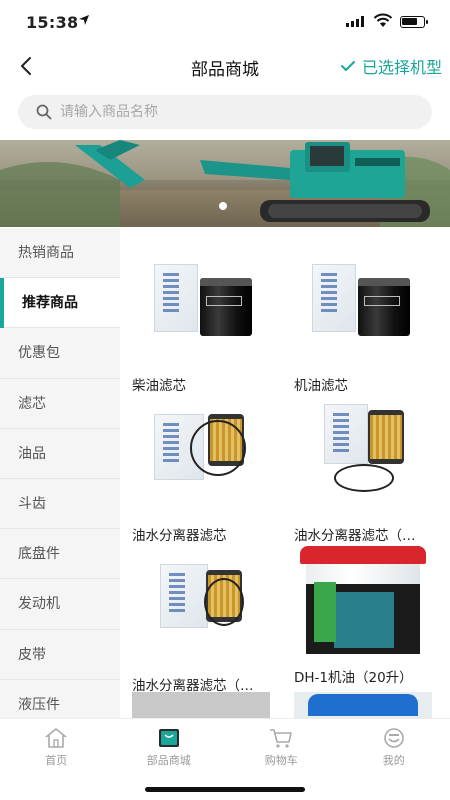 This screenshot has width=450, height=800. I want to click on search-icon, so click(44, 112).